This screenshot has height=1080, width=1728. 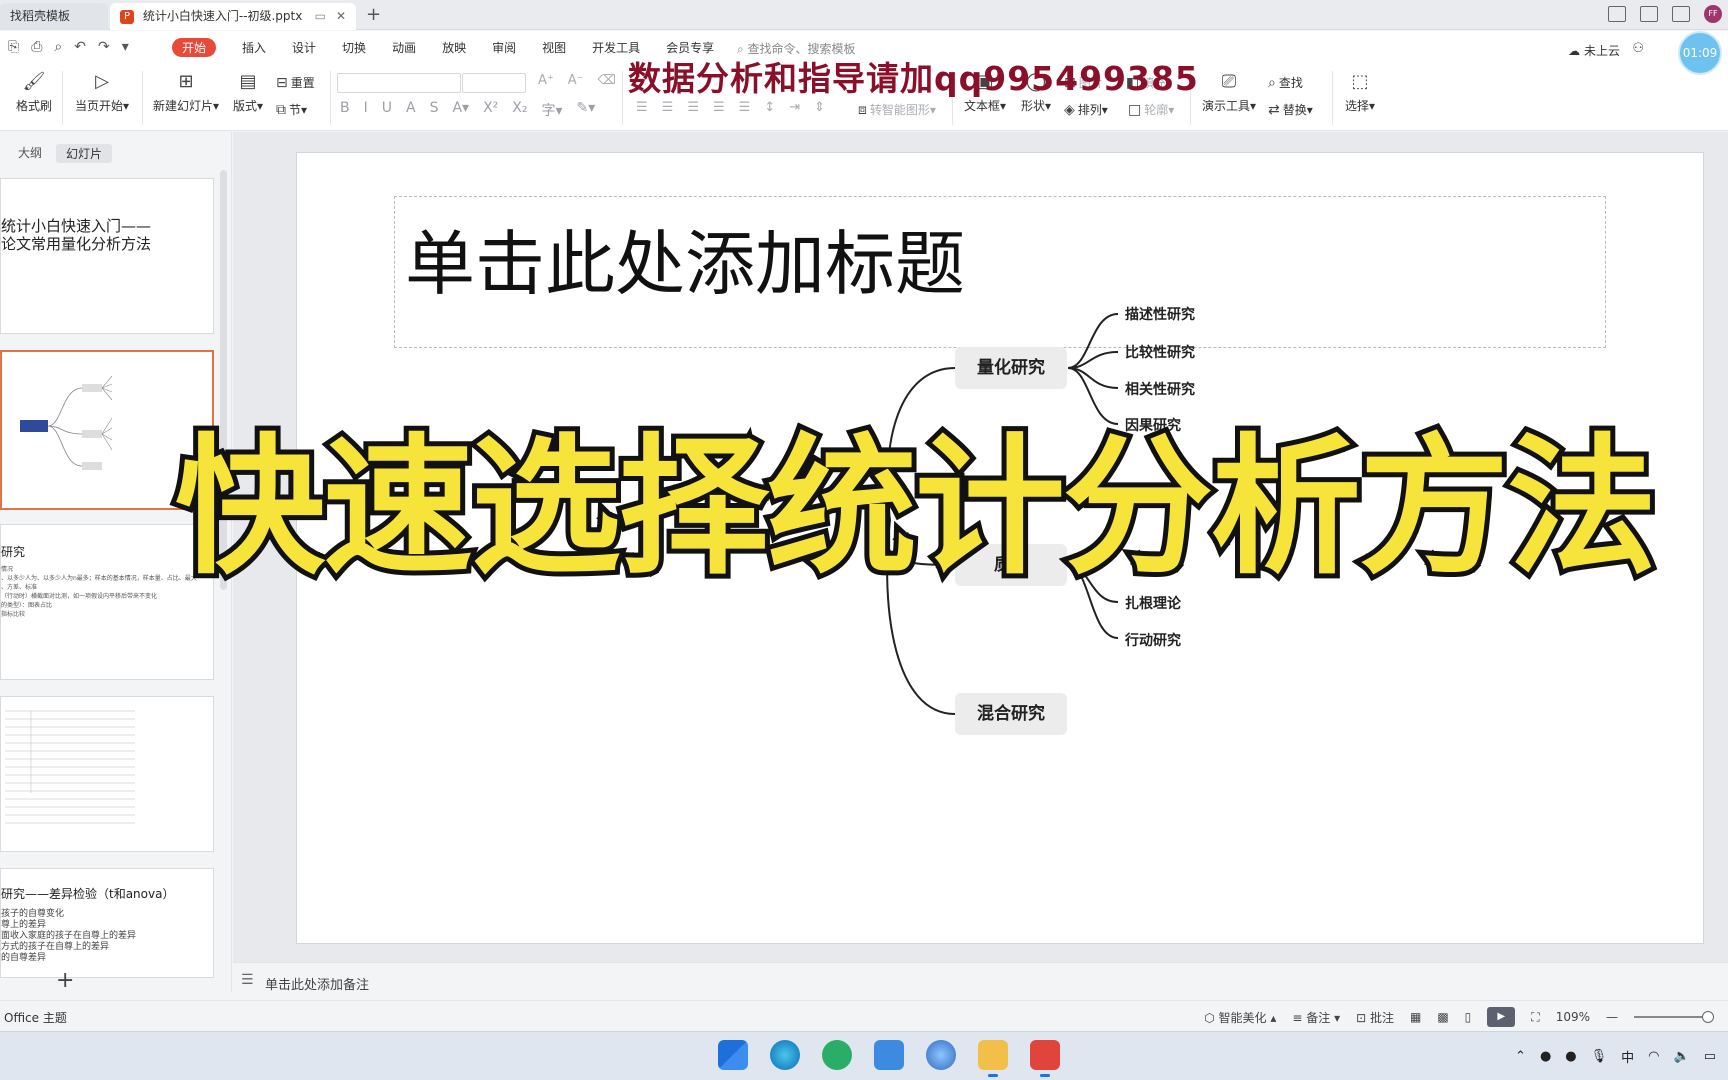 What do you see at coordinates (317, 985) in the screenshot?
I see `notes-placeholder: 单击此处添加备注` at bounding box center [317, 985].